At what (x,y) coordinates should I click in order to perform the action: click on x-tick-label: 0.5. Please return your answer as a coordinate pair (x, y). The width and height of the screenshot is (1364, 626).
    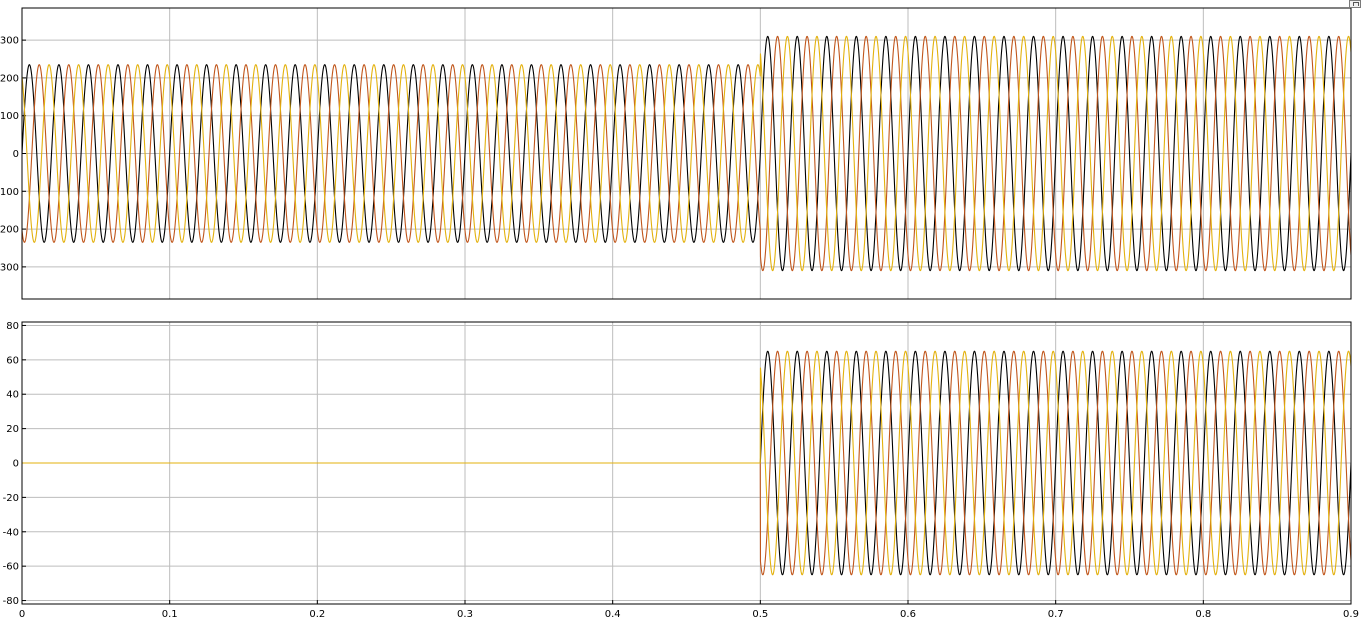
    Looking at the image, I should click on (760, 614).